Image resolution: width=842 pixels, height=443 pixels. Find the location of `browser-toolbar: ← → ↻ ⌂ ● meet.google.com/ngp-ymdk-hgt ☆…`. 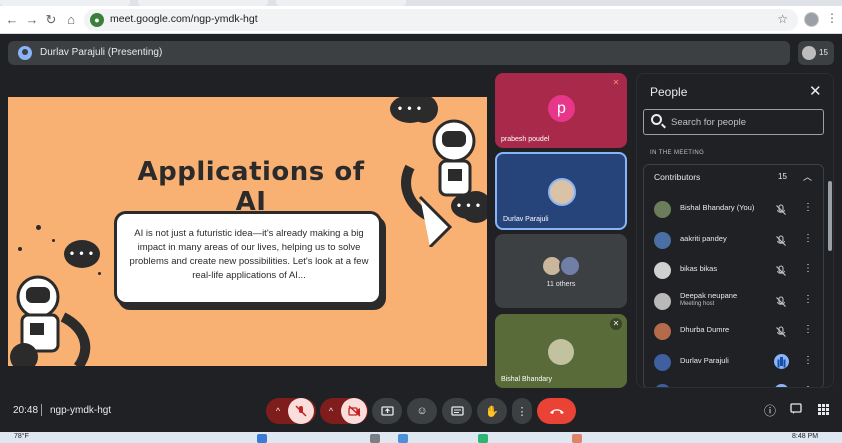

browser-toolbar: ← → ↻ ⌂ ● meet.google.com/ngp-ymdk-hgt ☆… is located at coordinates (421, 20).